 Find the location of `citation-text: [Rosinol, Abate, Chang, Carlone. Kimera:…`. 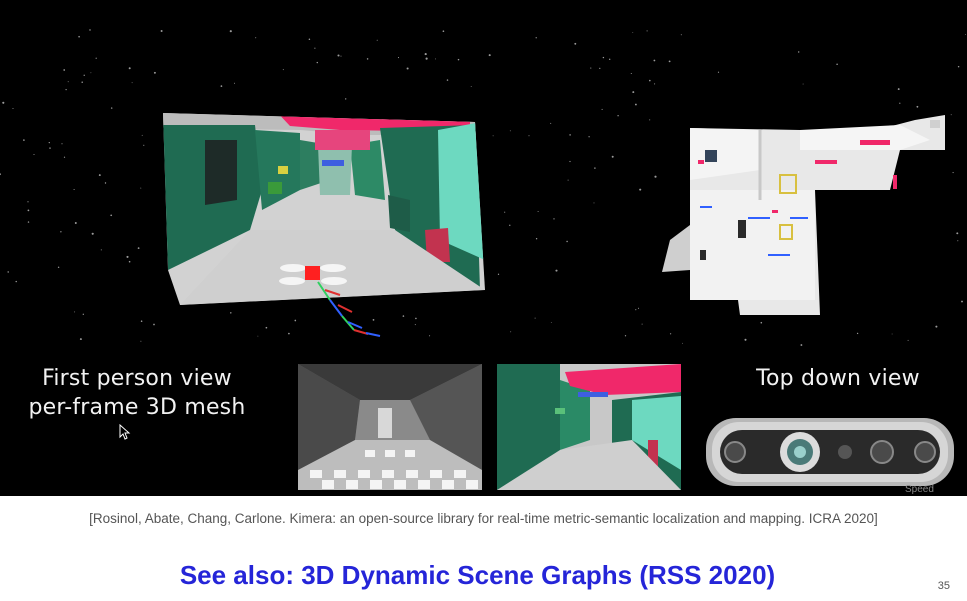

citation-text: [Rosinol, Abate, Chang, Carlone. Kimera:… is located at coordinates (483, 518).